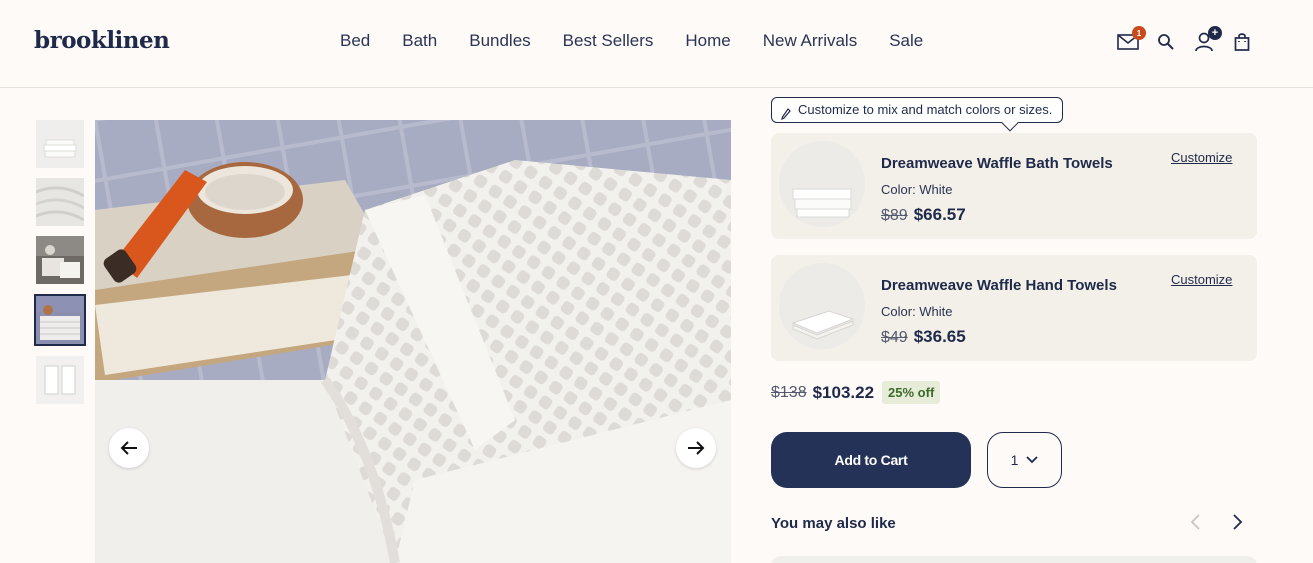 This screenshot has height=563, width=1313. I want to click on chevron-down-icon, so click(1032, 460).